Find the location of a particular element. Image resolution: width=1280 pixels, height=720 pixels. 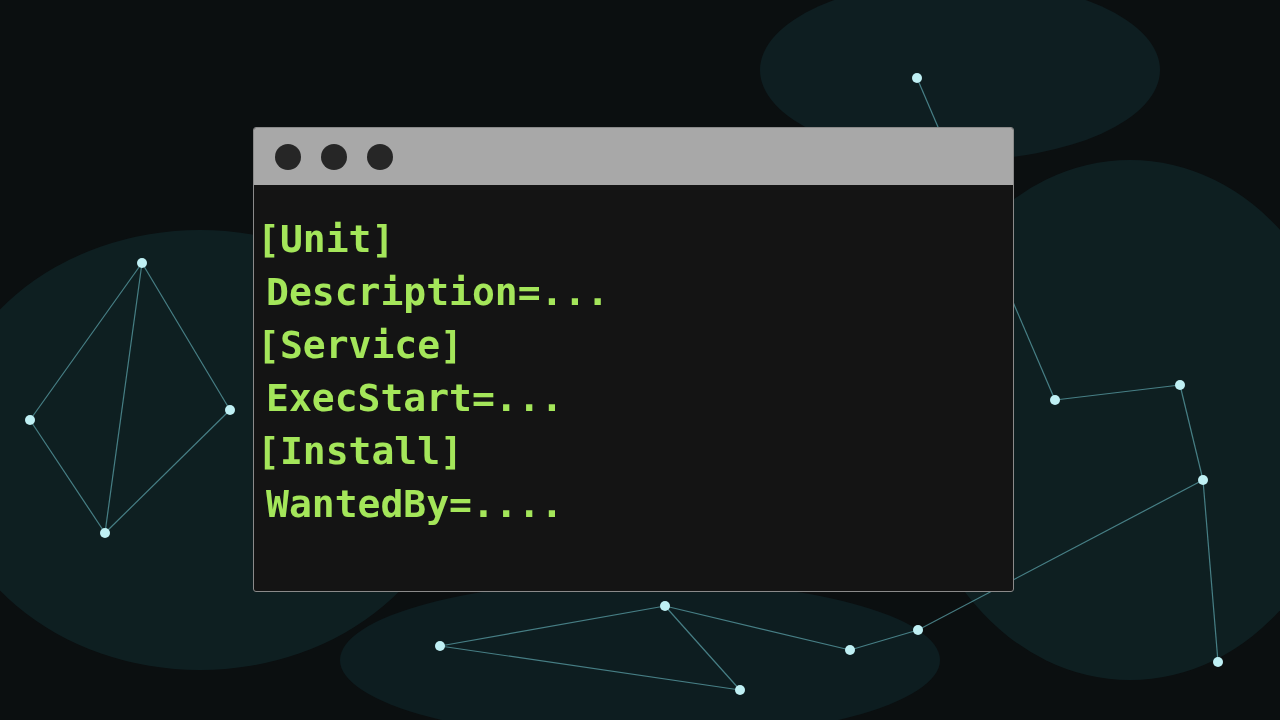

section-header: [Unit] is located at coordinates (325, 239).